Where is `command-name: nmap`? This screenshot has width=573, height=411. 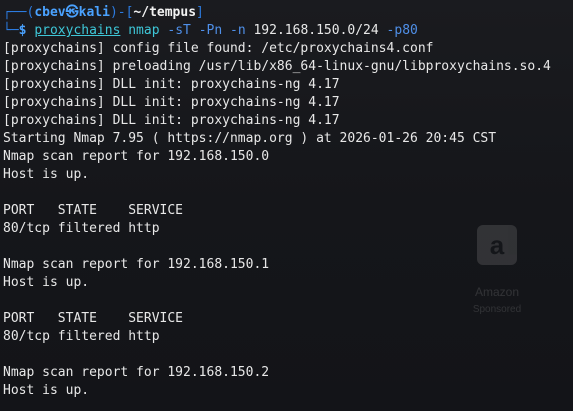
command-name: nmap is located at coordinates (144, 30).